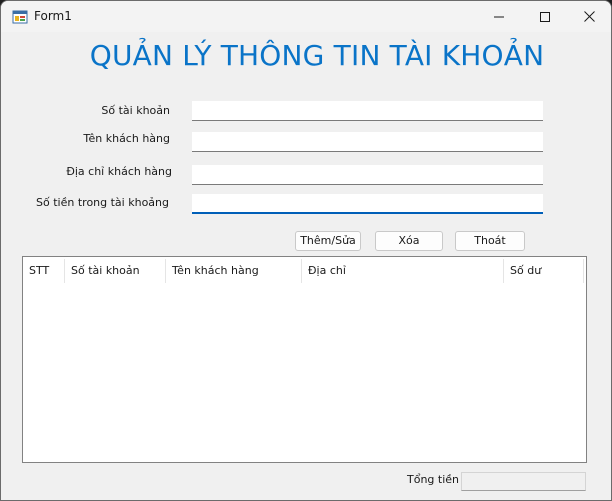 This screenshot has height=501, width=612. I want to click on window-title: Form1, so click(53, 16).